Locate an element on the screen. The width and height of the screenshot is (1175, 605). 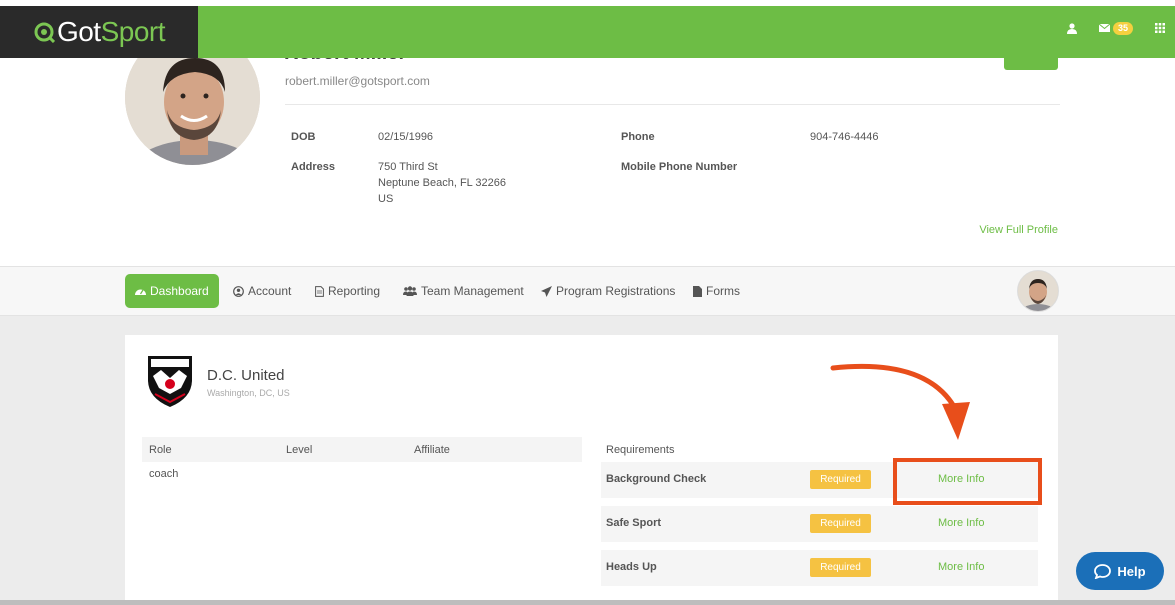
requirement-name: Safe Sport is located at coordinates (634, 523).